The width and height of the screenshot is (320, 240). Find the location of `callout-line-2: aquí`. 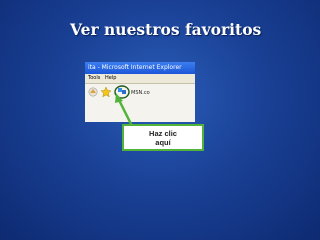

callout-line-2: aquí is located at coordinates (163, 142).